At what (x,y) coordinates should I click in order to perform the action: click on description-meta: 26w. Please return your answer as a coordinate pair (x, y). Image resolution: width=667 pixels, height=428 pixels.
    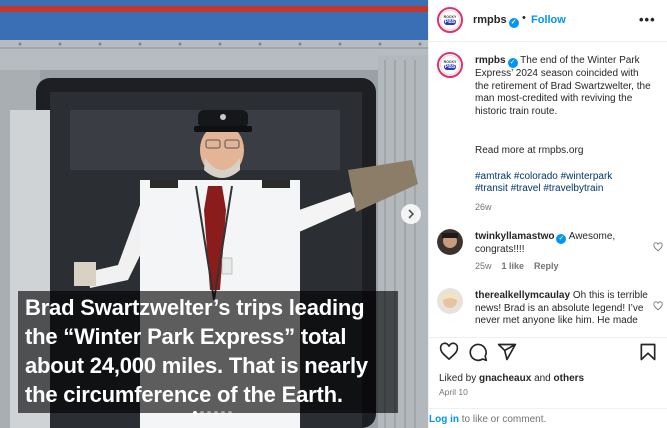
    Looking at the image, I should click on (483, 207).